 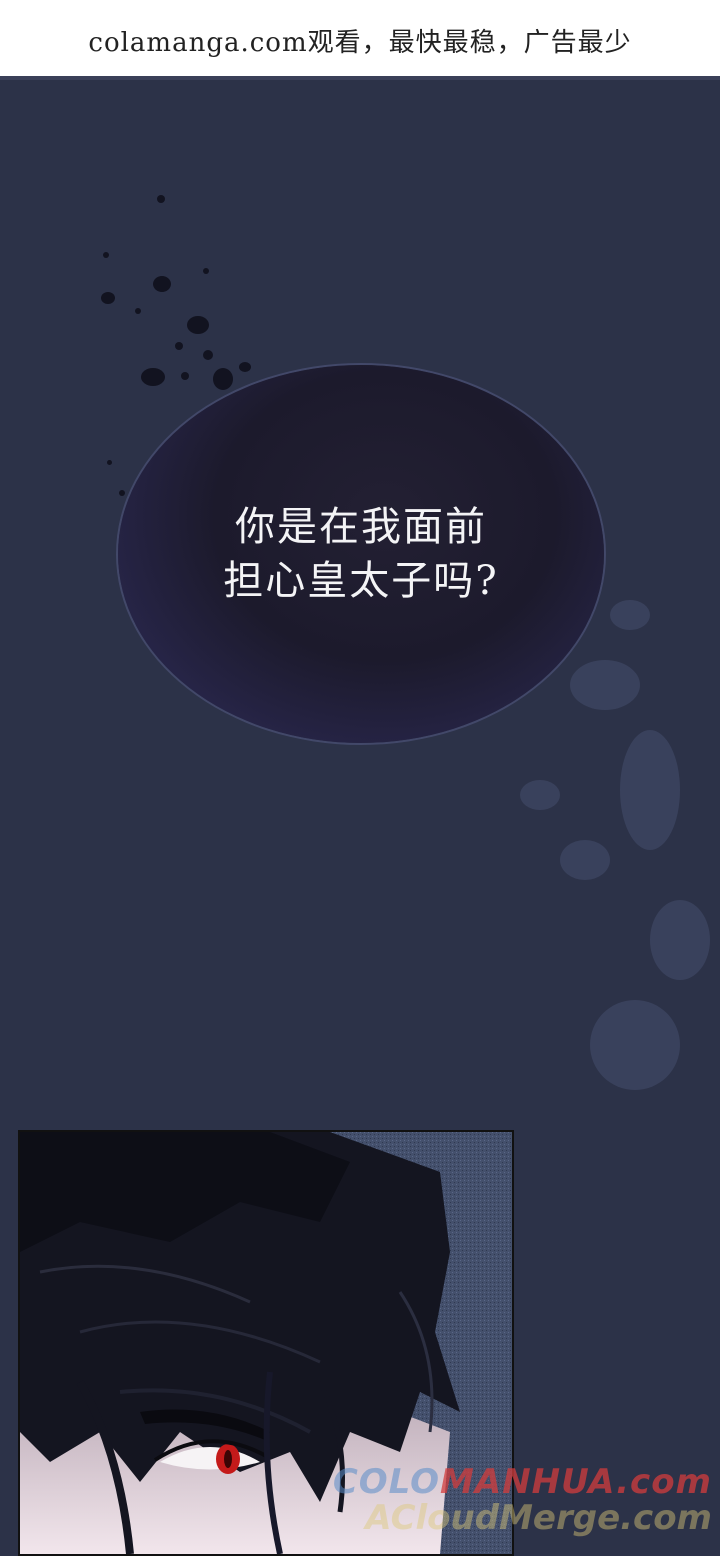 I want to click on watermark-line-2: ACloudMerge.com, so click(x=538, y=1518).